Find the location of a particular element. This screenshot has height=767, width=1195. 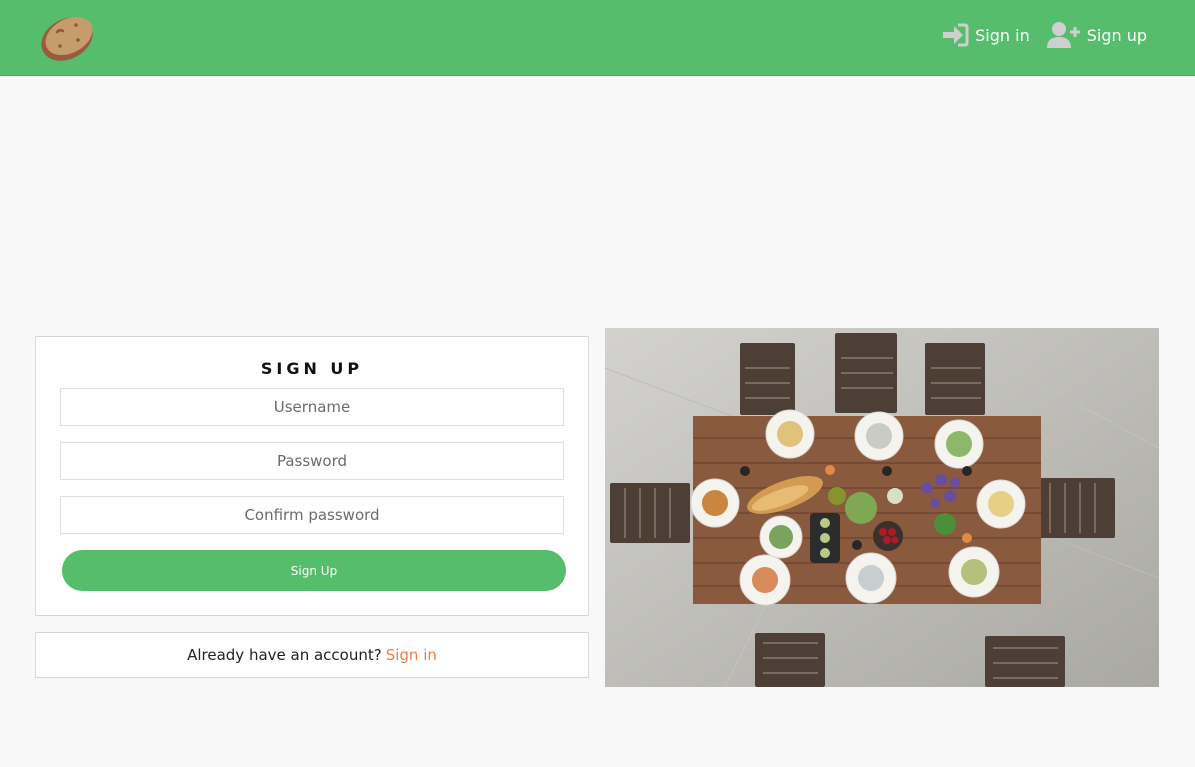

form-title: SIGN UP is located at coordinates (312, 368).